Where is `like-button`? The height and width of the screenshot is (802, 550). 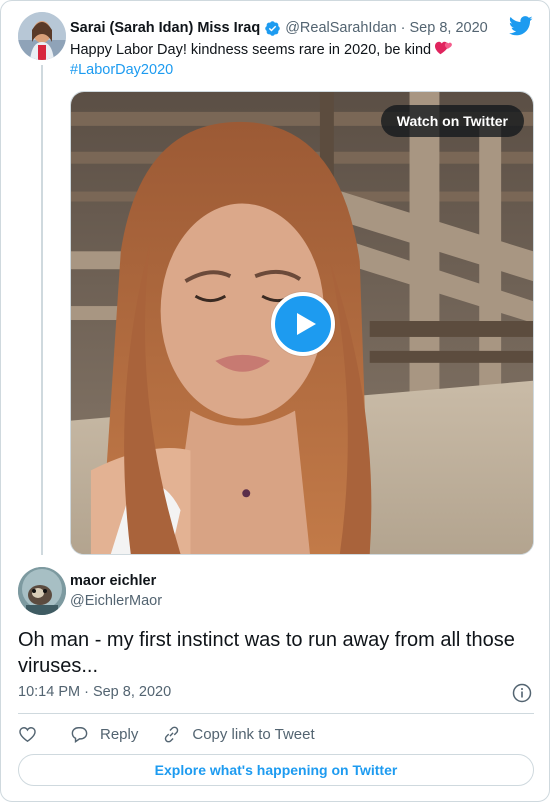
like-button is located at coordinates (27, 734).